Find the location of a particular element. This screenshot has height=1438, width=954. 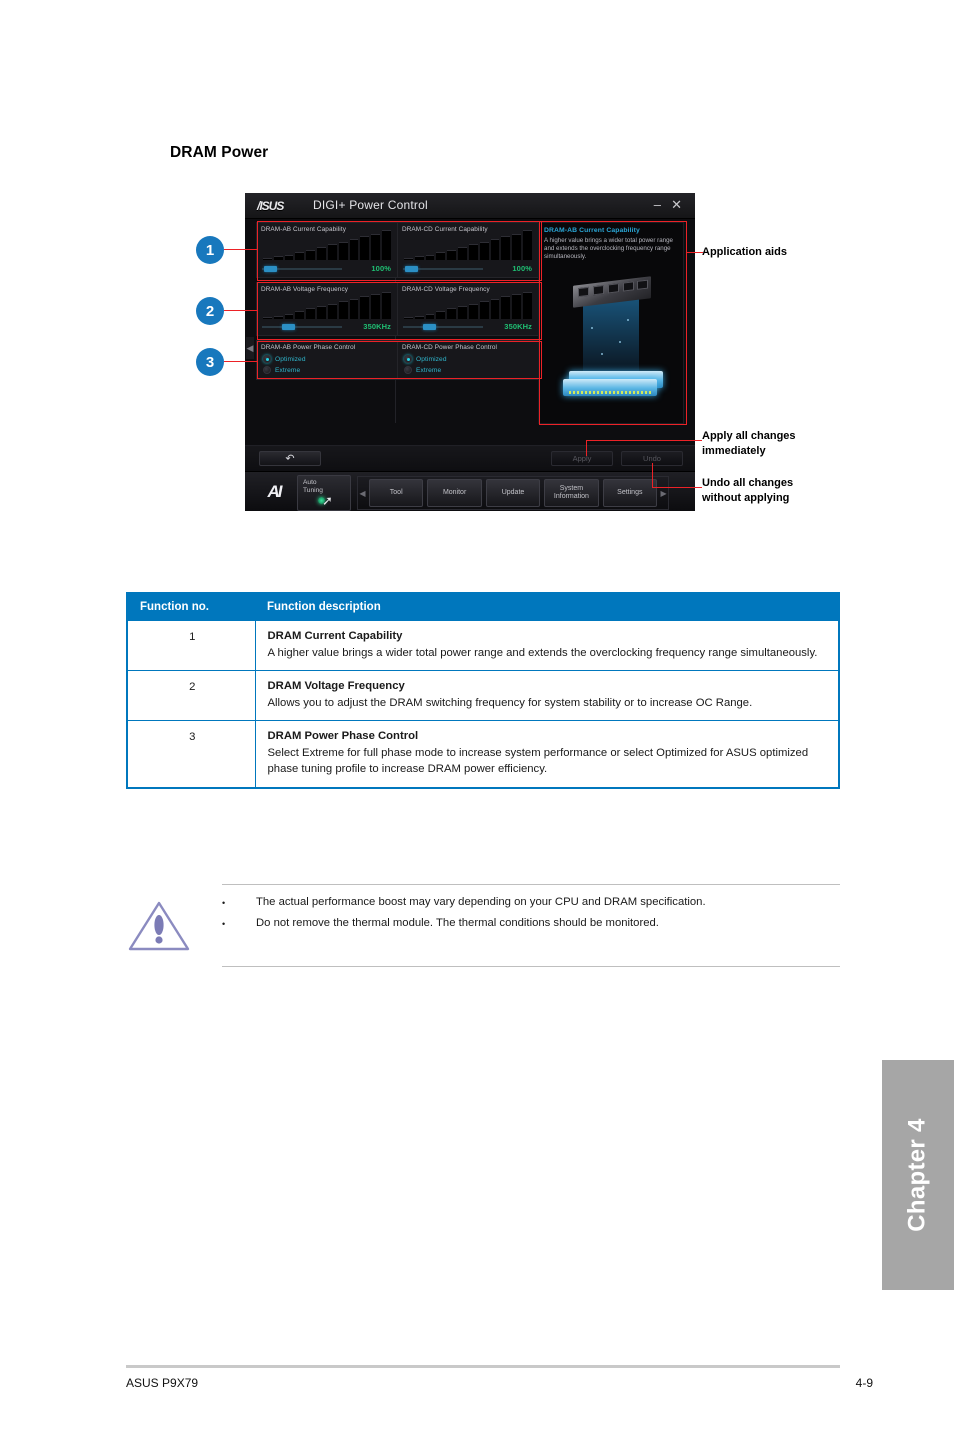

dram-ab-optimized-label: Optimized is located at coordinates (290, 359).